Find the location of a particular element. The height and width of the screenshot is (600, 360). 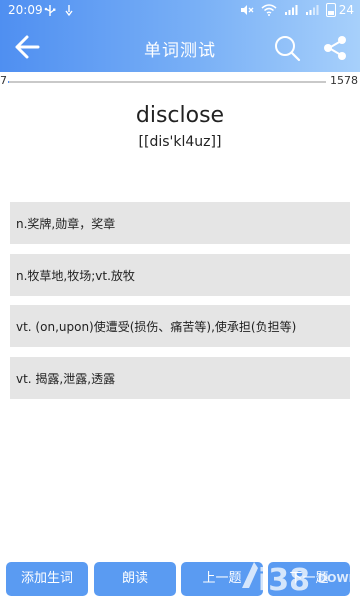

usb-icon is located at coordinates (50, 12).